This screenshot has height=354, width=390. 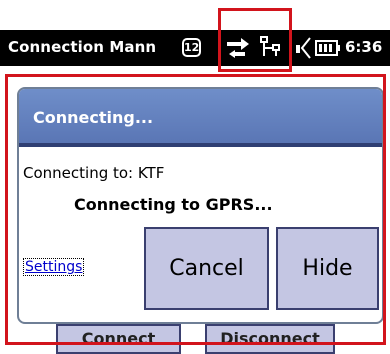 What do you see at coordinates (255, 40) in the screenshot?
I see `highlight-box-status-icons` at bounding box center [255, 40].